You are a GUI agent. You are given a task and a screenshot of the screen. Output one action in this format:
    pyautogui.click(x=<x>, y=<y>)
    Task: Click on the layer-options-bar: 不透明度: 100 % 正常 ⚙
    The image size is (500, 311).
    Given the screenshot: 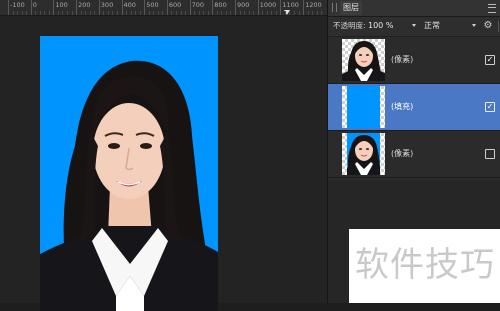 What is the action you would take?
    pyautogui.click(x=414, y=27)
    